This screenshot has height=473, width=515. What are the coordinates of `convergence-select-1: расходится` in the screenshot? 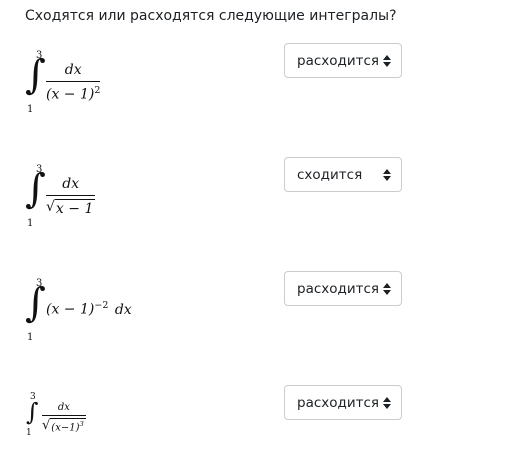 It's located at (343, 60).